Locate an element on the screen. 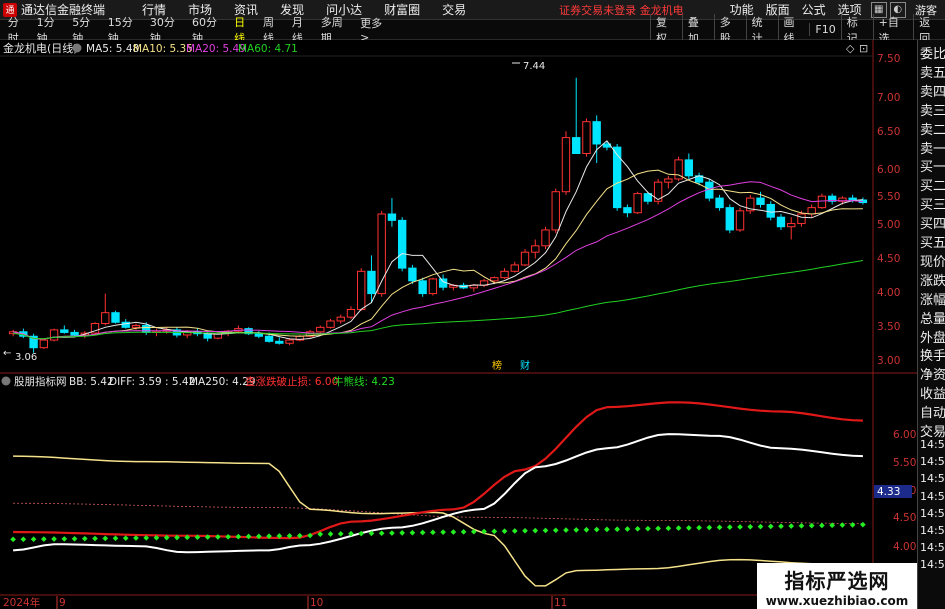 This screenshot has width=945, height=609. stock-name-label: 金龙机电(日线) is located at coordinates (40, 48).